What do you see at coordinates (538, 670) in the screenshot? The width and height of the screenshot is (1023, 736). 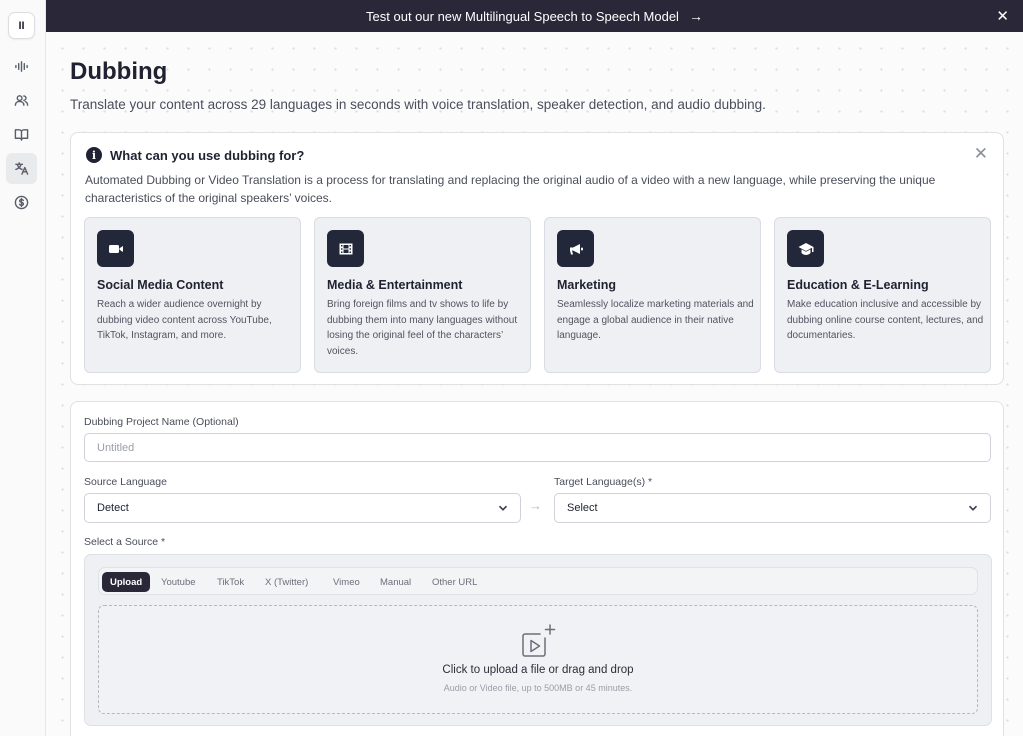 I see `dropzone-title: Click to upload a file or drag and drop` at bounding box center [538, 670].